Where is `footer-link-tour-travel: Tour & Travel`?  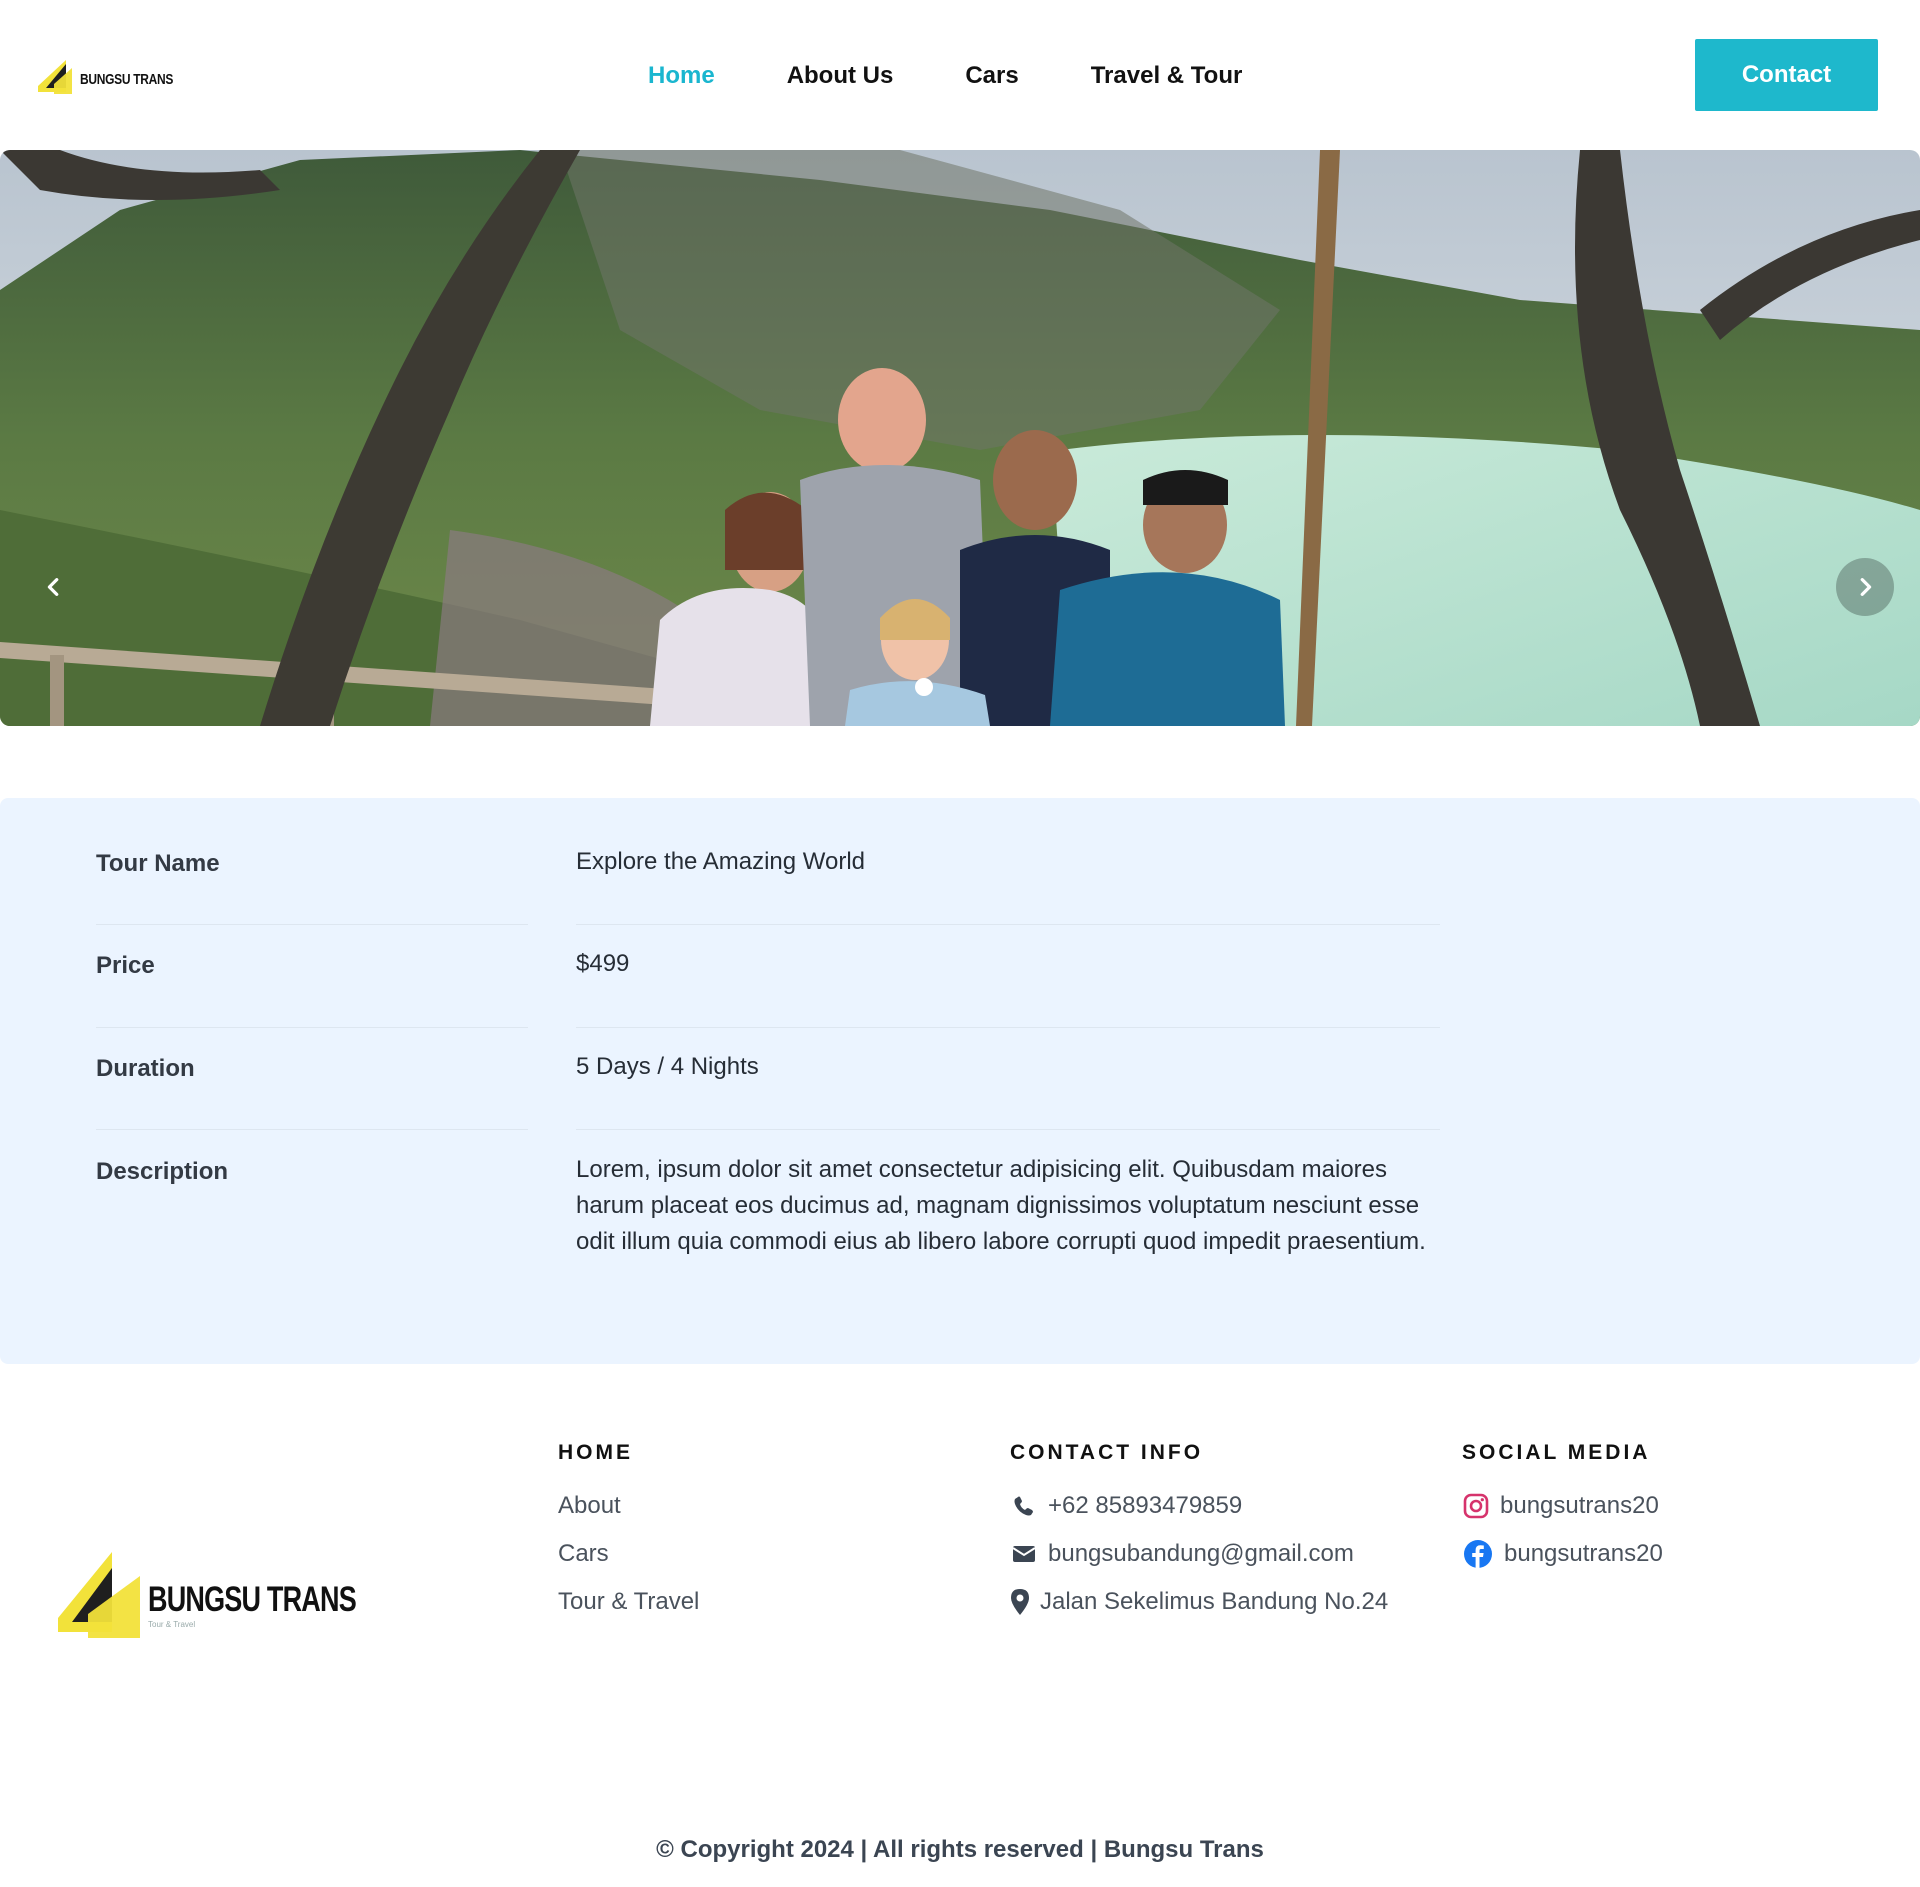
footer-link-tour-travel: Tour & Travel is located at coordinates (628, 1602).